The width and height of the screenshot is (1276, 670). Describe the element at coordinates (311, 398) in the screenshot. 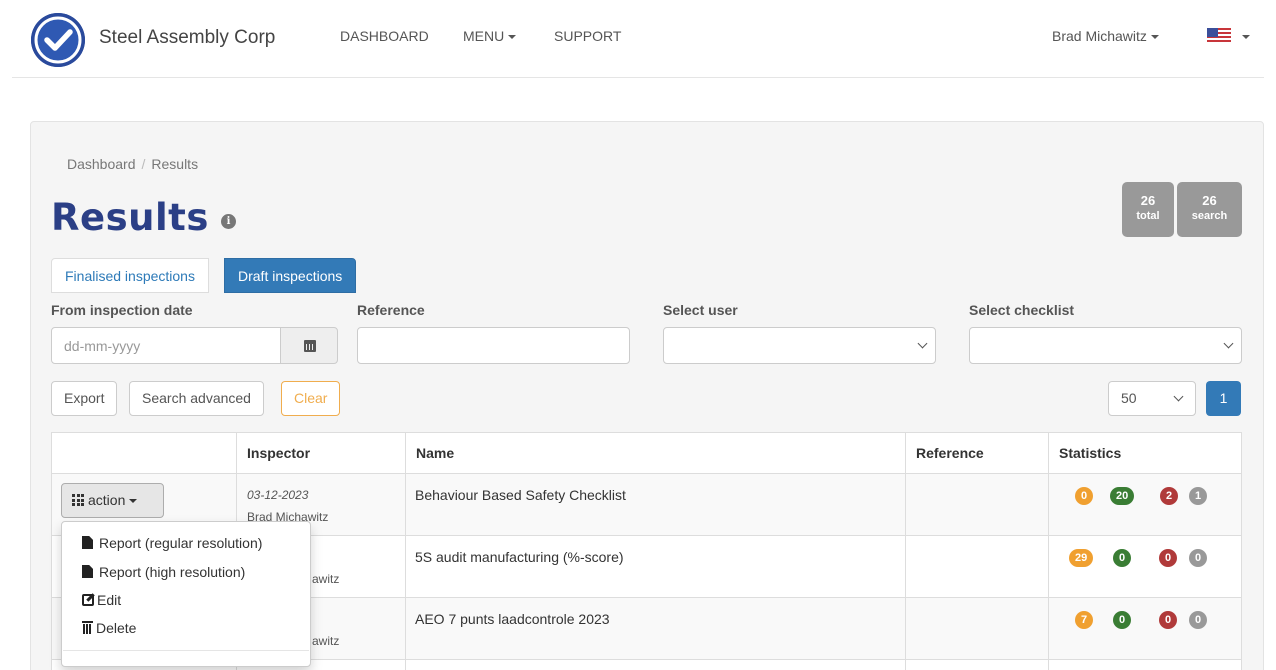

I see `clear-button: Clear` at that location.